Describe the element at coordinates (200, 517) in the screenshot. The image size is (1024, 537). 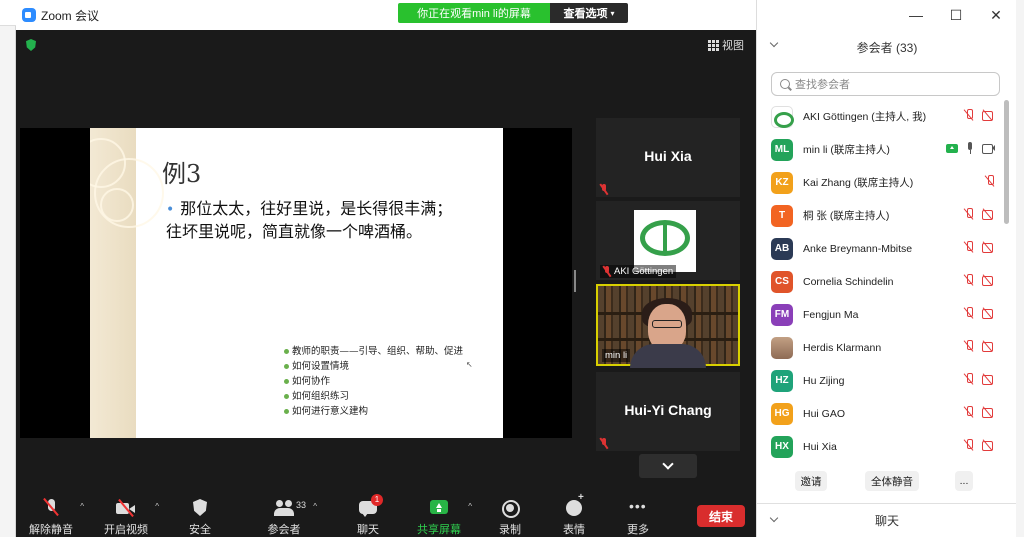
I see `security-button: 安全` at that location.